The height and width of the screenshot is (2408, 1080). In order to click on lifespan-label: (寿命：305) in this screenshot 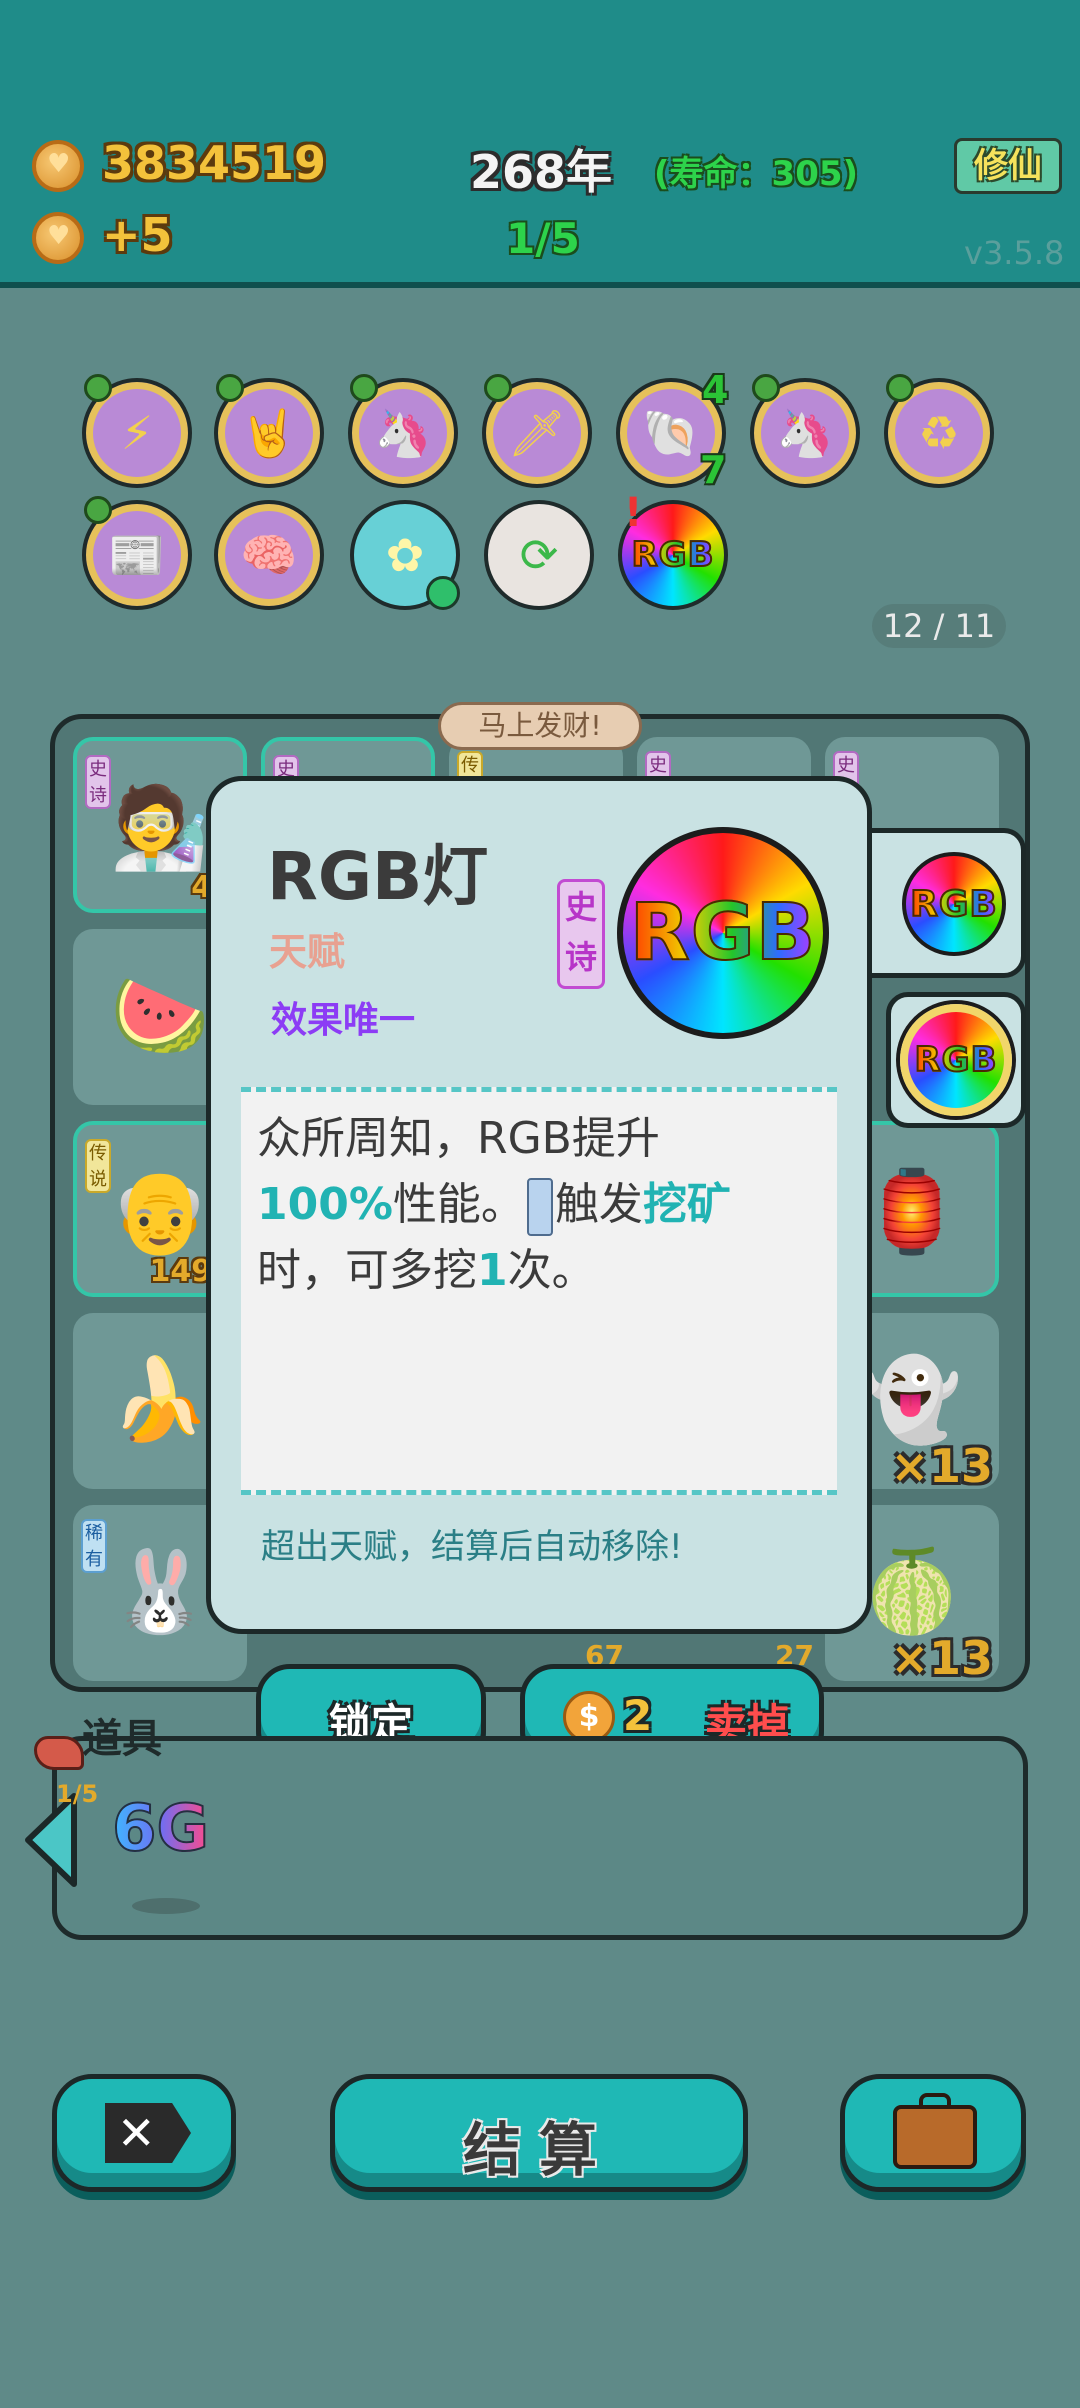, I will do `click(756, 174)`.